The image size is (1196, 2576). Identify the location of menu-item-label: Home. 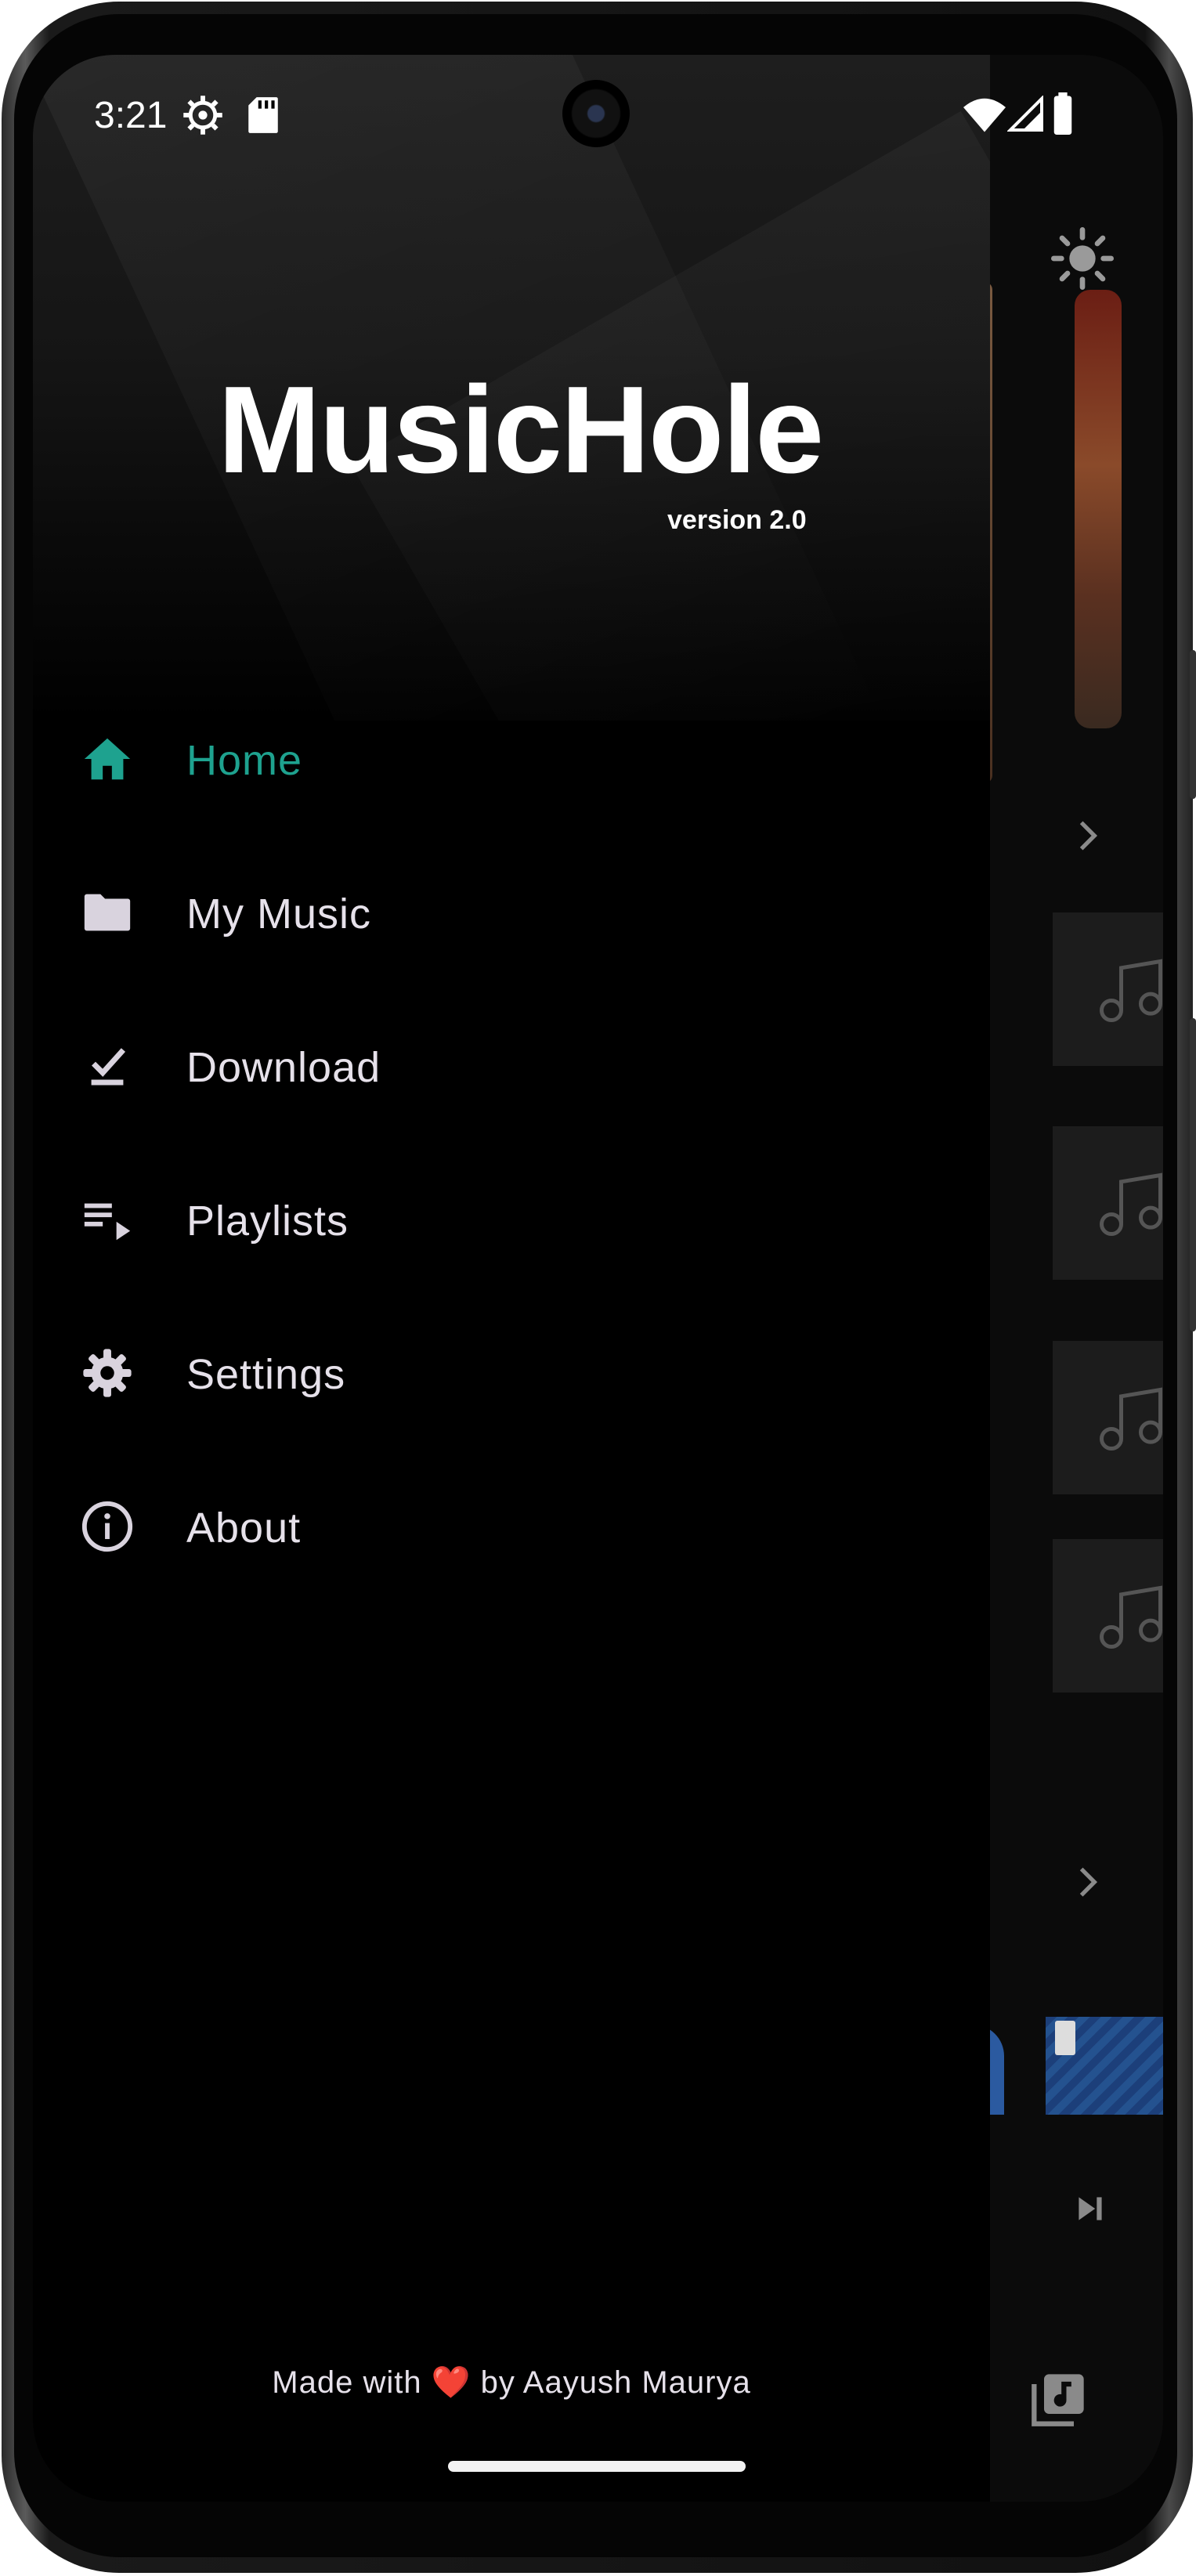
(244, 760).